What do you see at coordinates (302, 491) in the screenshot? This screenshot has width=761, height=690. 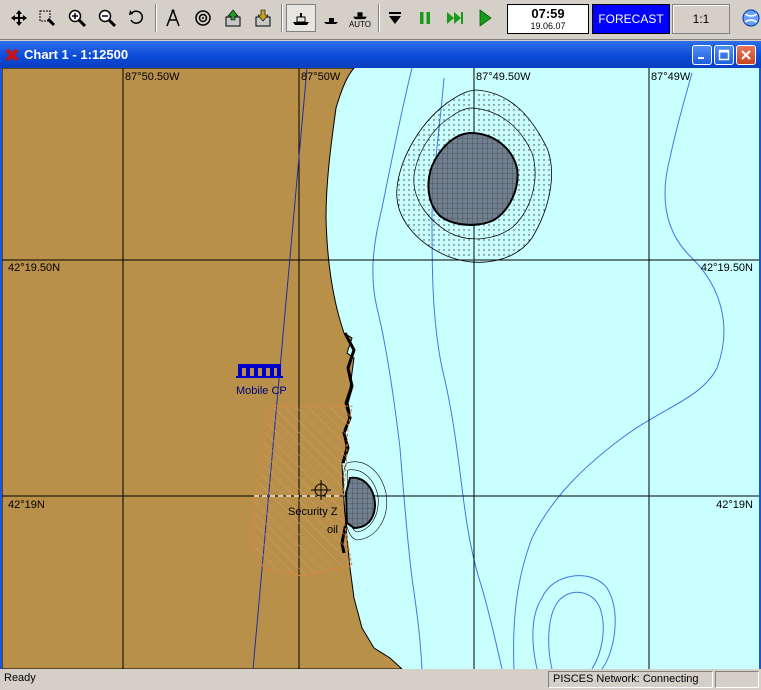 I see `security-zone` at bounding box center [302, 491].